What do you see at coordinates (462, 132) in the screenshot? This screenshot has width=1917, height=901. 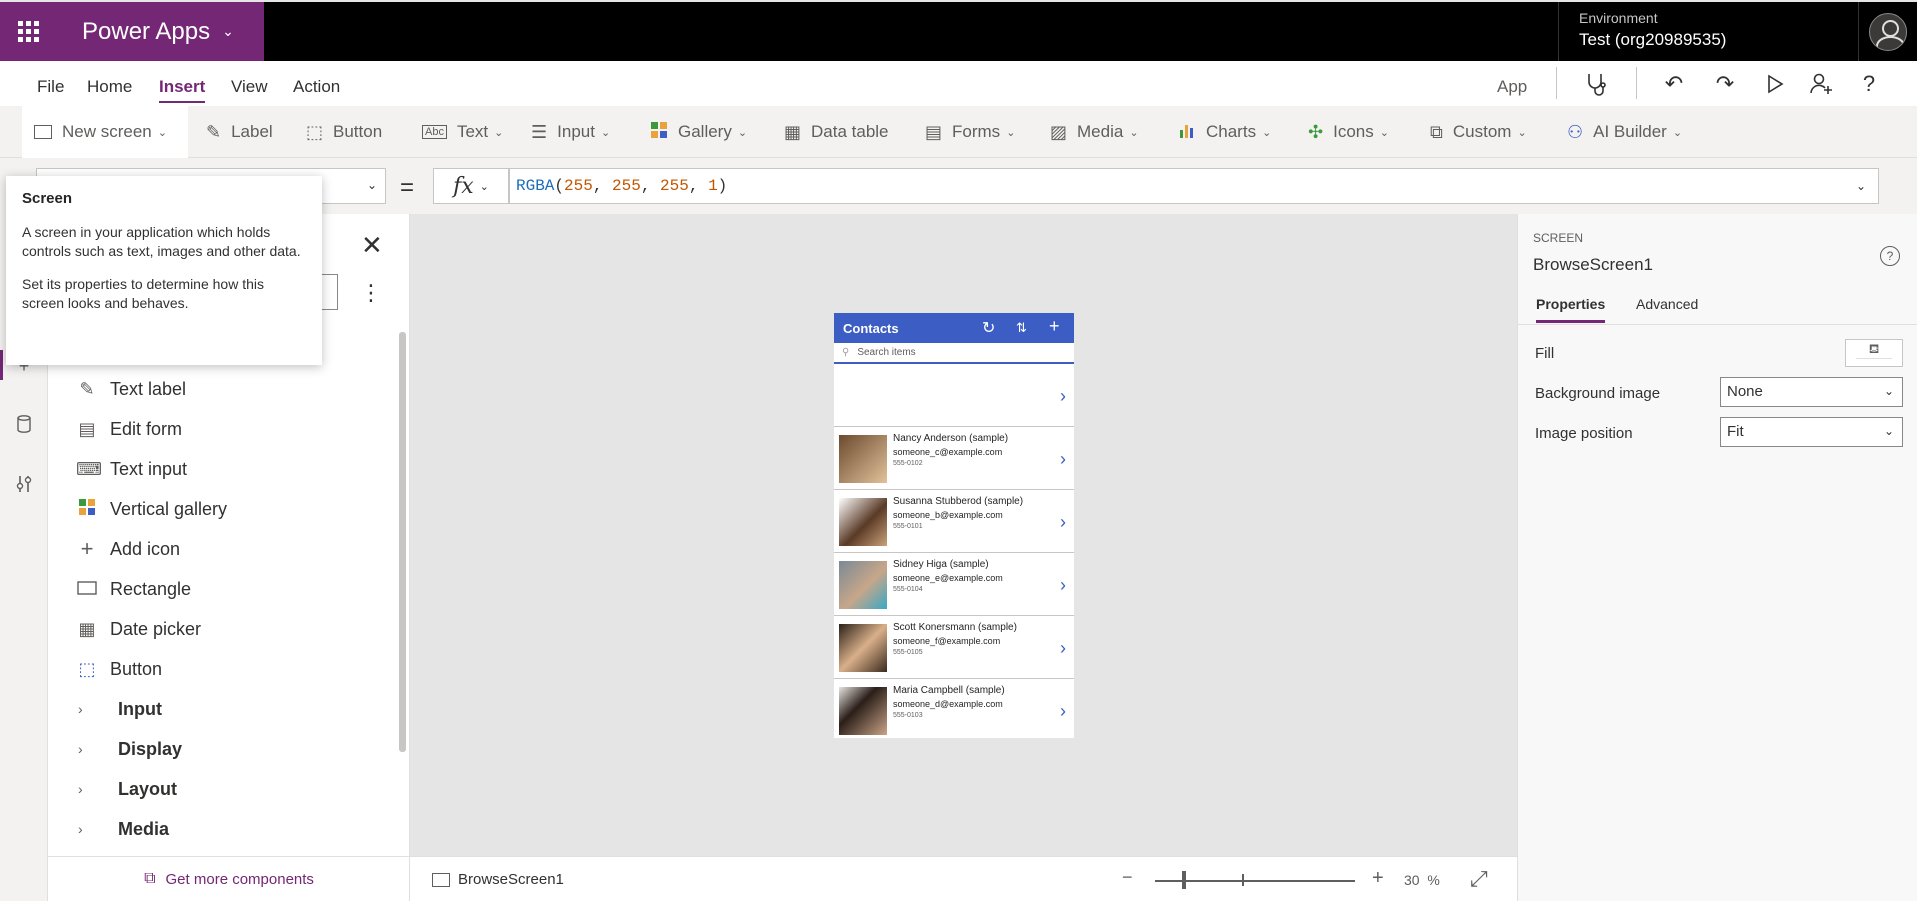 I see `insert-text-menu: Abc Text ⌄` at bounding box center [462, 132].